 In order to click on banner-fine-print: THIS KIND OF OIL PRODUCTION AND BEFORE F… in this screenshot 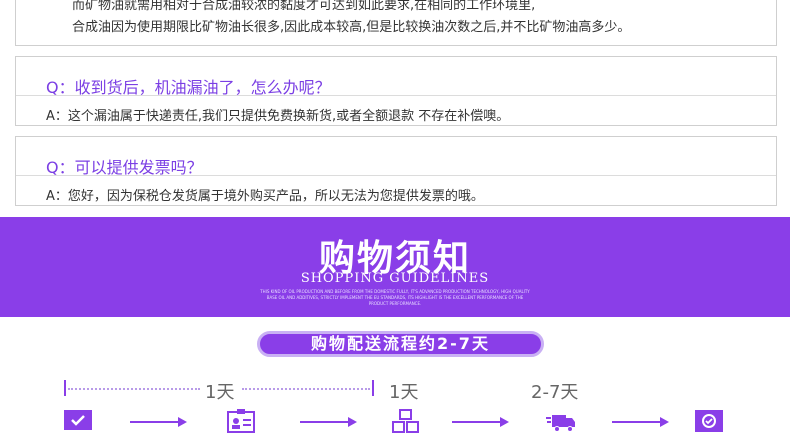, I will do `click(395, 297)`.